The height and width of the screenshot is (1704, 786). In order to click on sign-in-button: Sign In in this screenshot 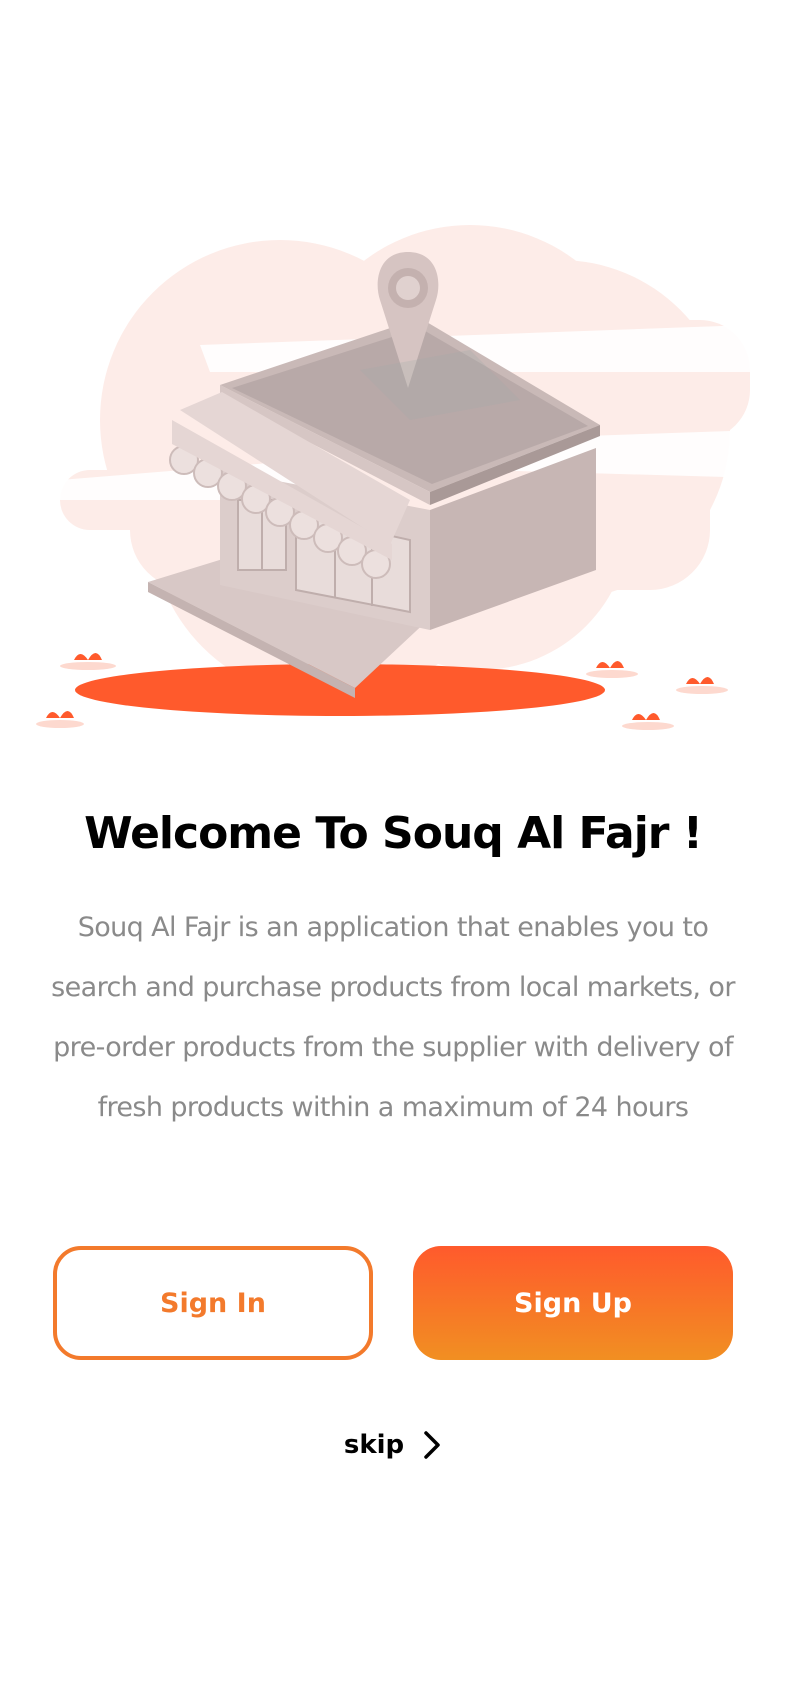, I will do `click(213, 1303)`.